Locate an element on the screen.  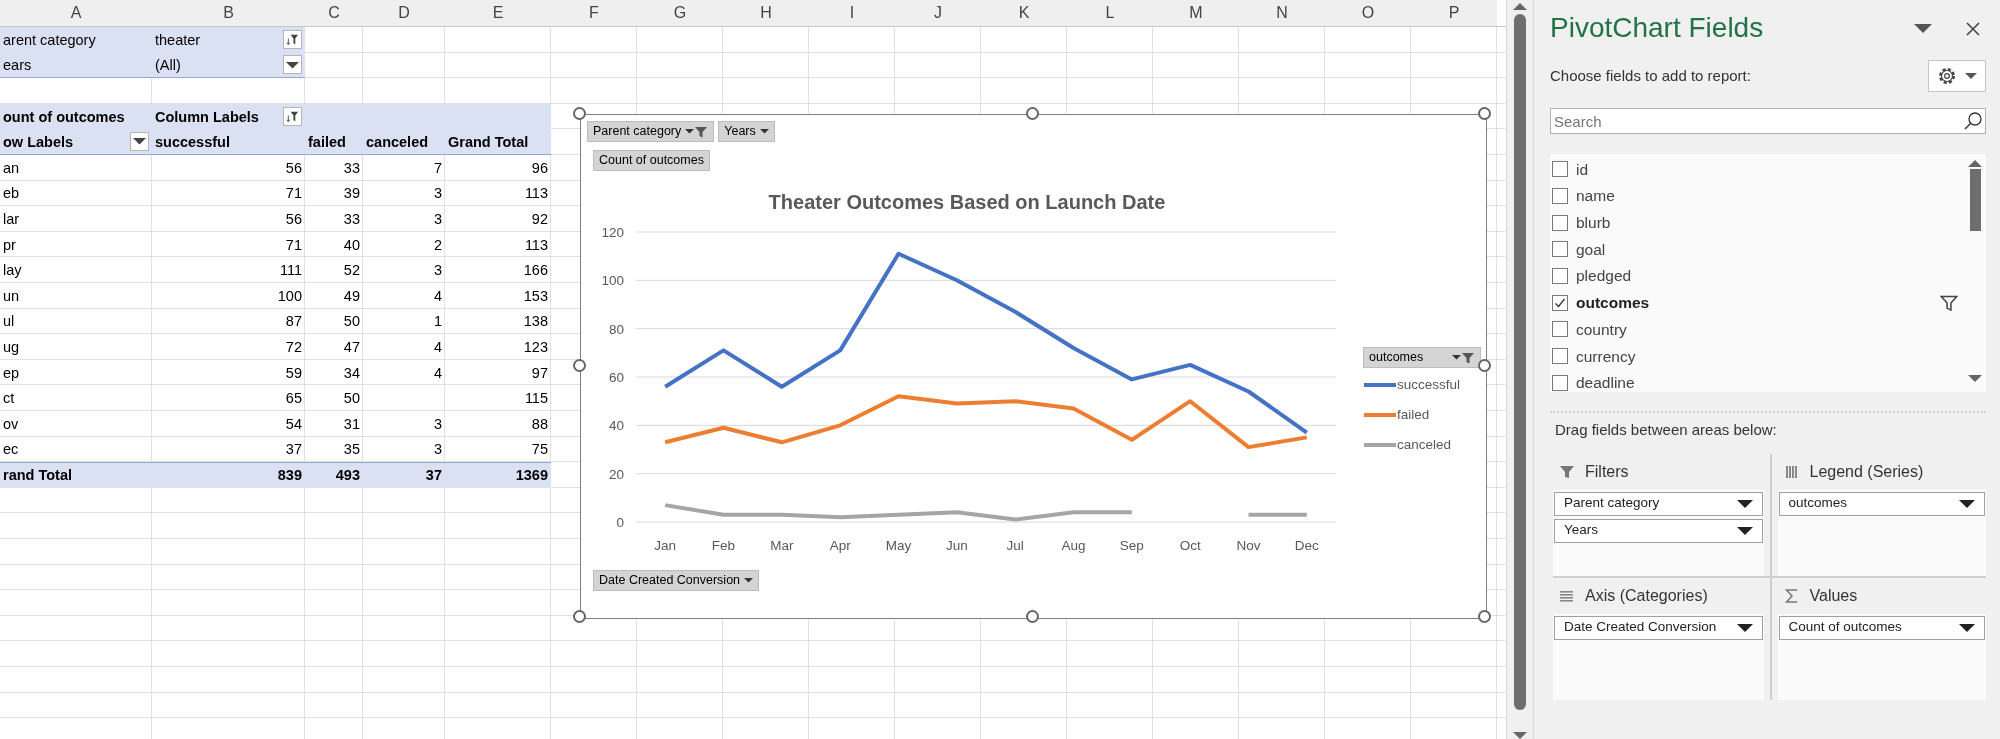
column-header: O is located at coordinates (1368, 13).